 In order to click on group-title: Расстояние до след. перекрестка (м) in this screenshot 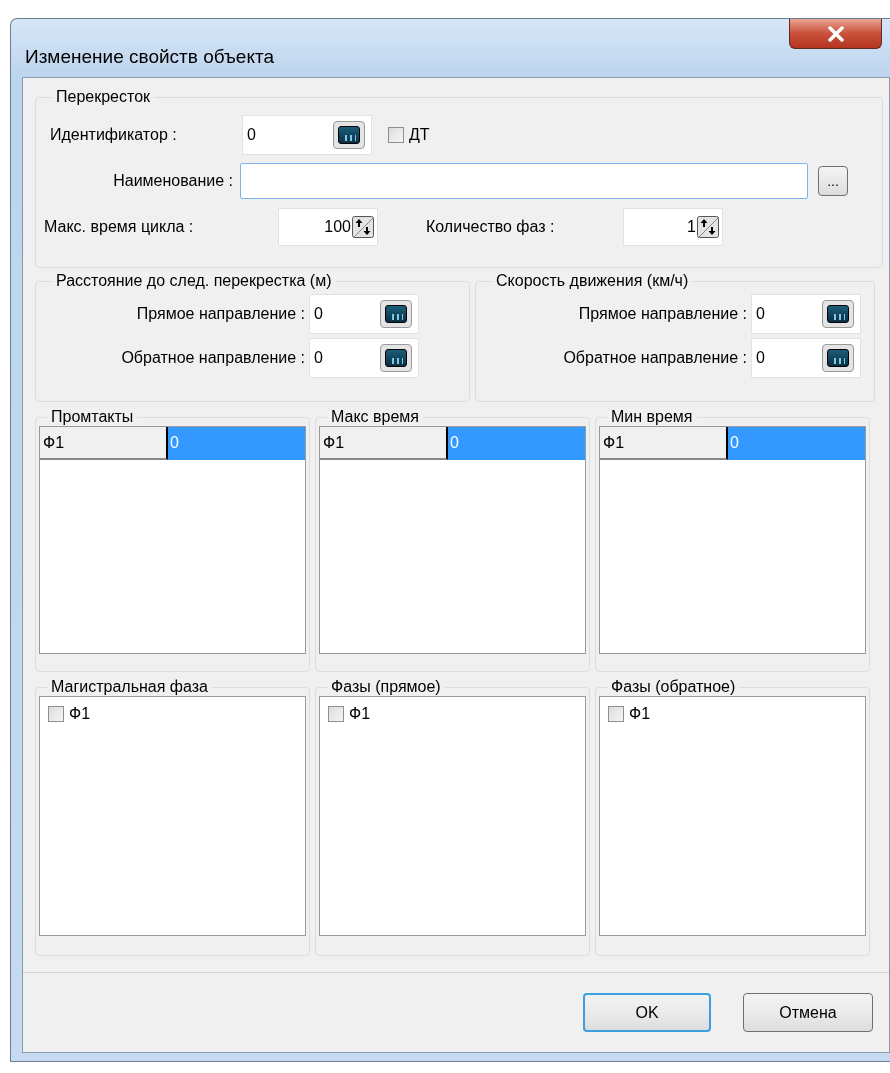, I will do `click(194, 281)`.